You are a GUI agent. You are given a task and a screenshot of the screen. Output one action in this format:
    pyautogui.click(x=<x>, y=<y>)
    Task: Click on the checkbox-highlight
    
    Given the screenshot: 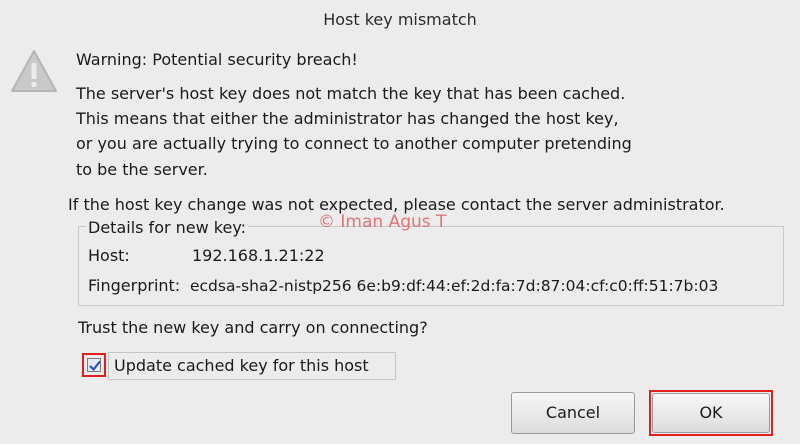 What is the action you would take?
    pyautogui.click(x=94, y=365)
    